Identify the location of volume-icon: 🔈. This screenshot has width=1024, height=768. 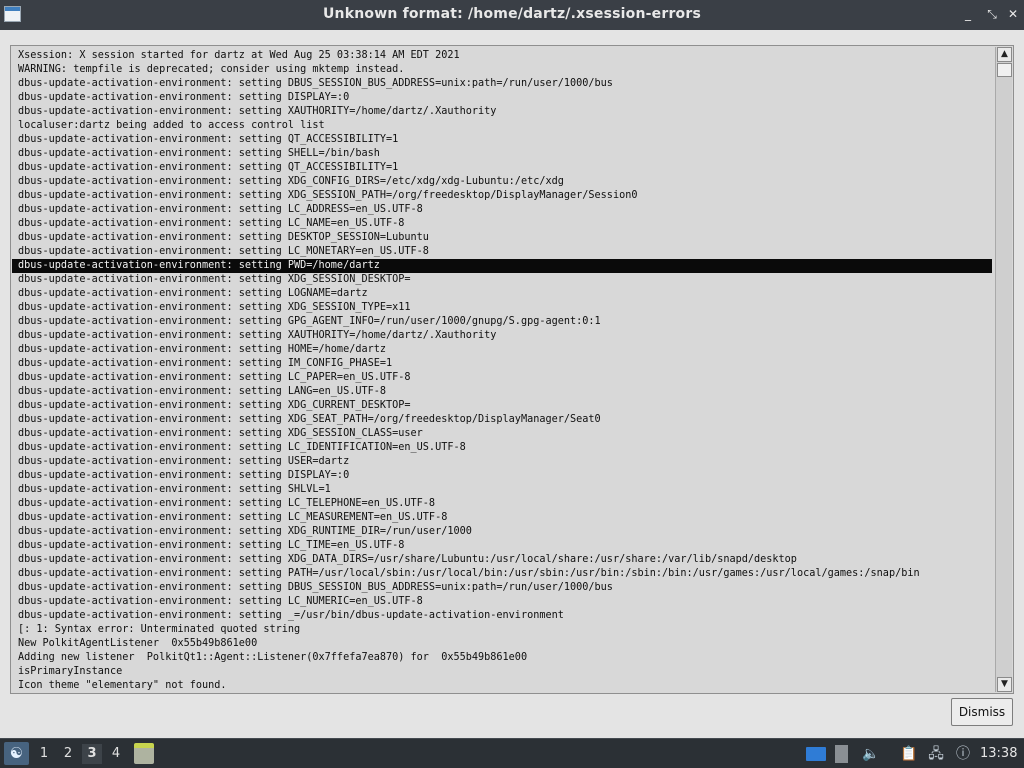
(871, 754).